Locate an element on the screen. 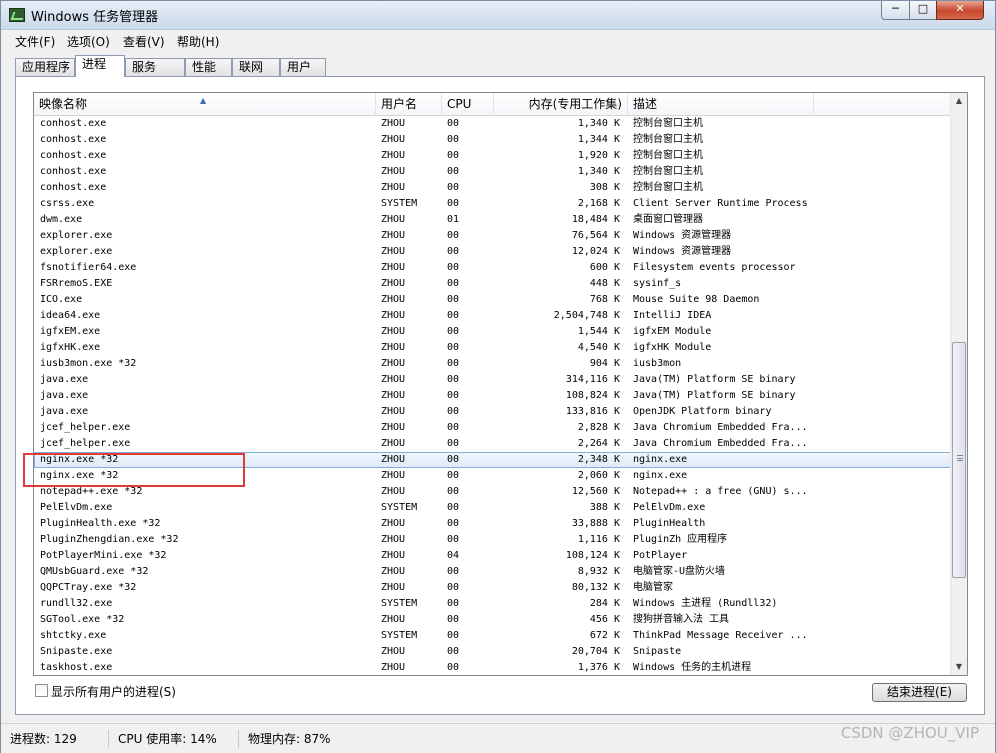  close-button: ✕ is located at coordinates (960, 10).